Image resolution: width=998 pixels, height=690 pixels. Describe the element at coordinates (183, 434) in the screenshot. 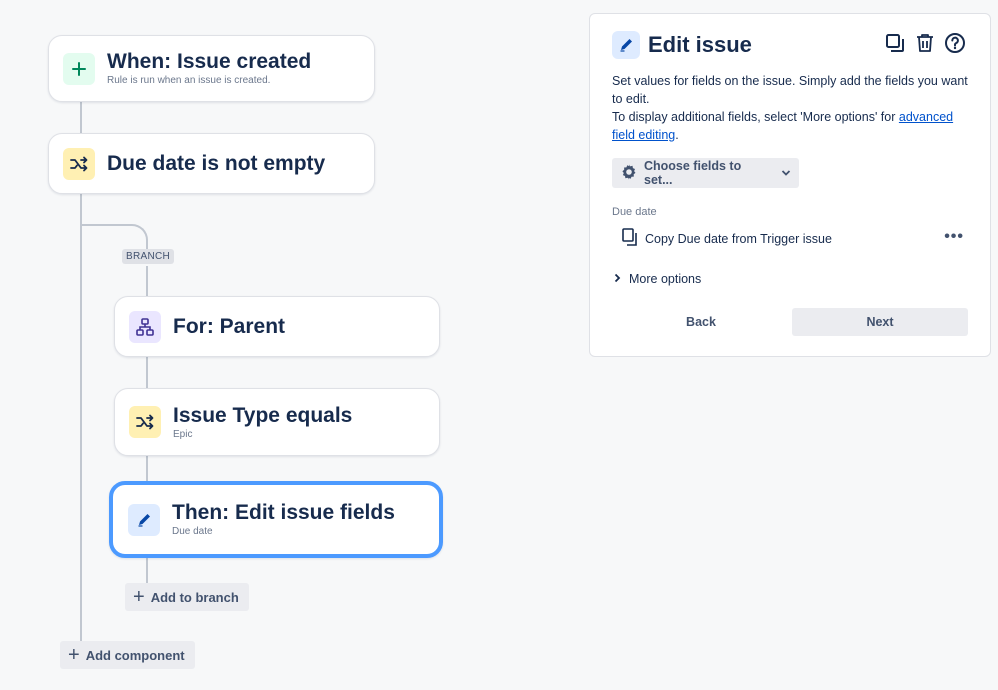

I see `branch-condition-subtitle: Epic` at that location.